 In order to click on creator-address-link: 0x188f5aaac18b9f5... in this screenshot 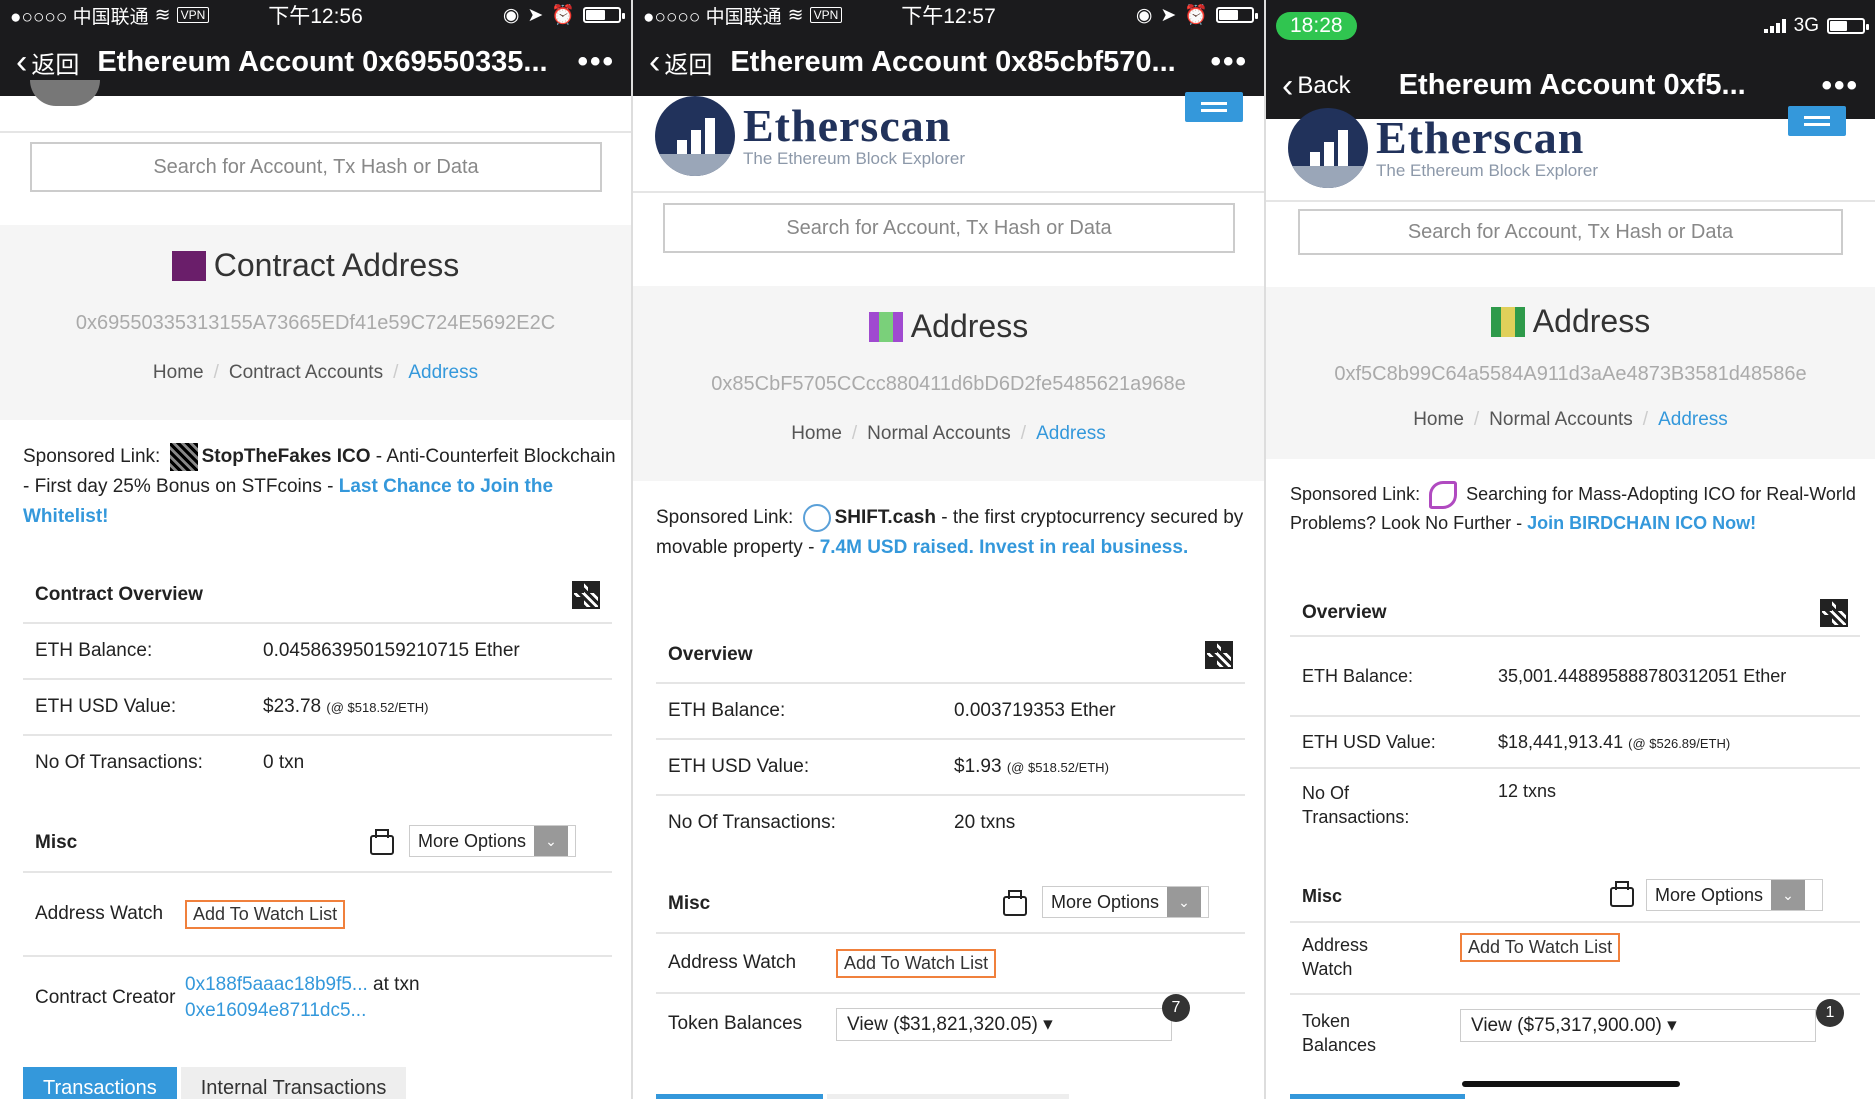, I will do `click(276, 984)`.